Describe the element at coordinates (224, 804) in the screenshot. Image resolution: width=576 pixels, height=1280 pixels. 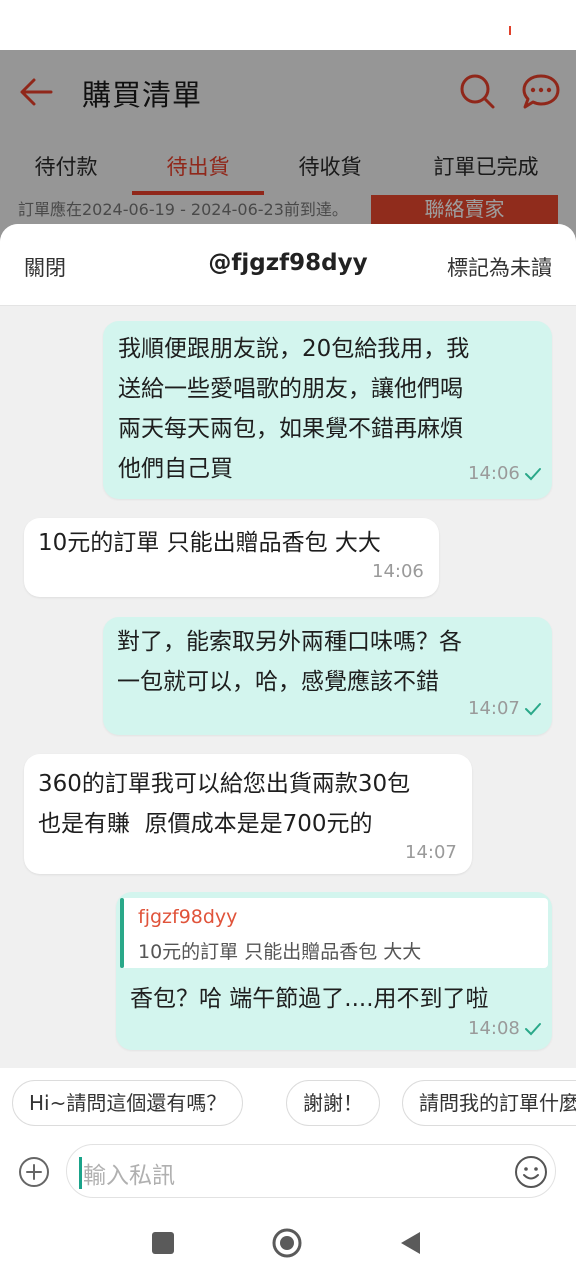
I see `message-text: 360的訂單我可以給您出貨兩款30包 也是有賺 原價成本是是700元的` at that location.